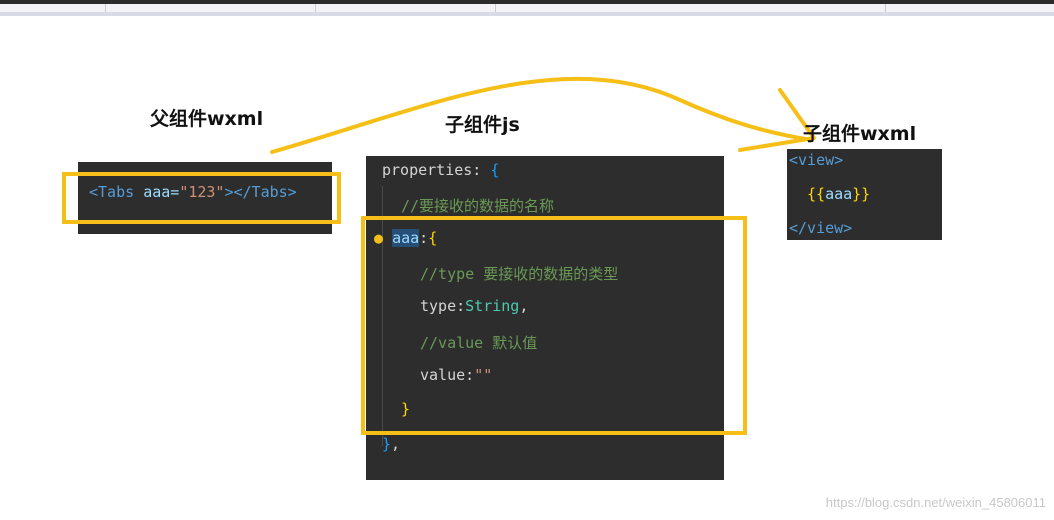  What do you see at coordinates (201, 198) in the screenshot?
I see `parent-highlight-box` at bounding box center [201, 198].